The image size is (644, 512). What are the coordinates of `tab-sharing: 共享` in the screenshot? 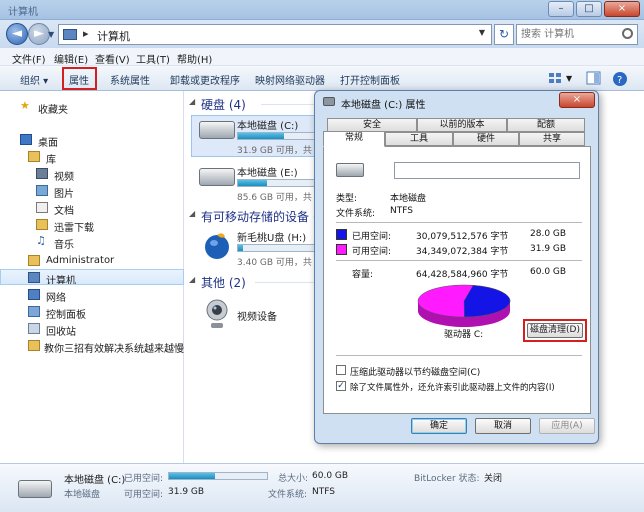 It's located at (552, 139).